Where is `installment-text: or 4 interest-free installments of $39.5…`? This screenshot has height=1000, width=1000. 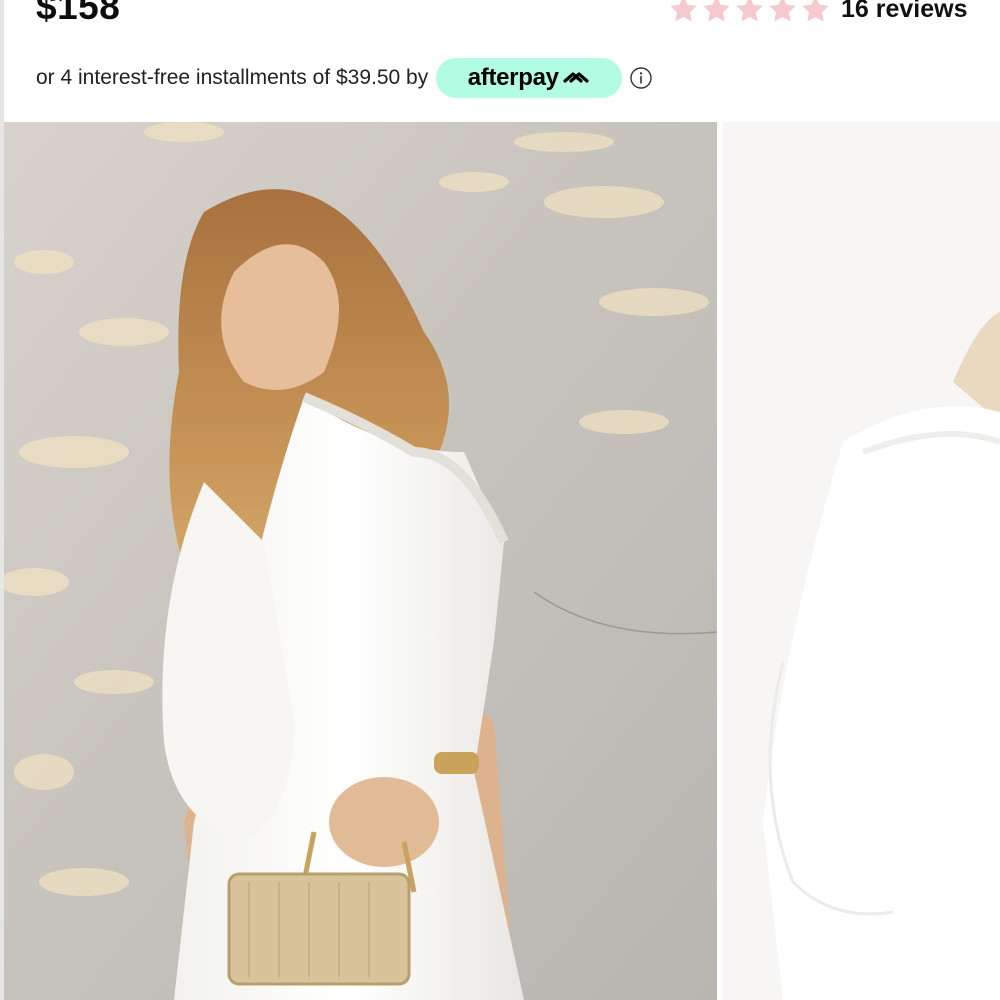
installment-text: or 4 interest-free installments of $39.5… is located at coordinates (232, 77).